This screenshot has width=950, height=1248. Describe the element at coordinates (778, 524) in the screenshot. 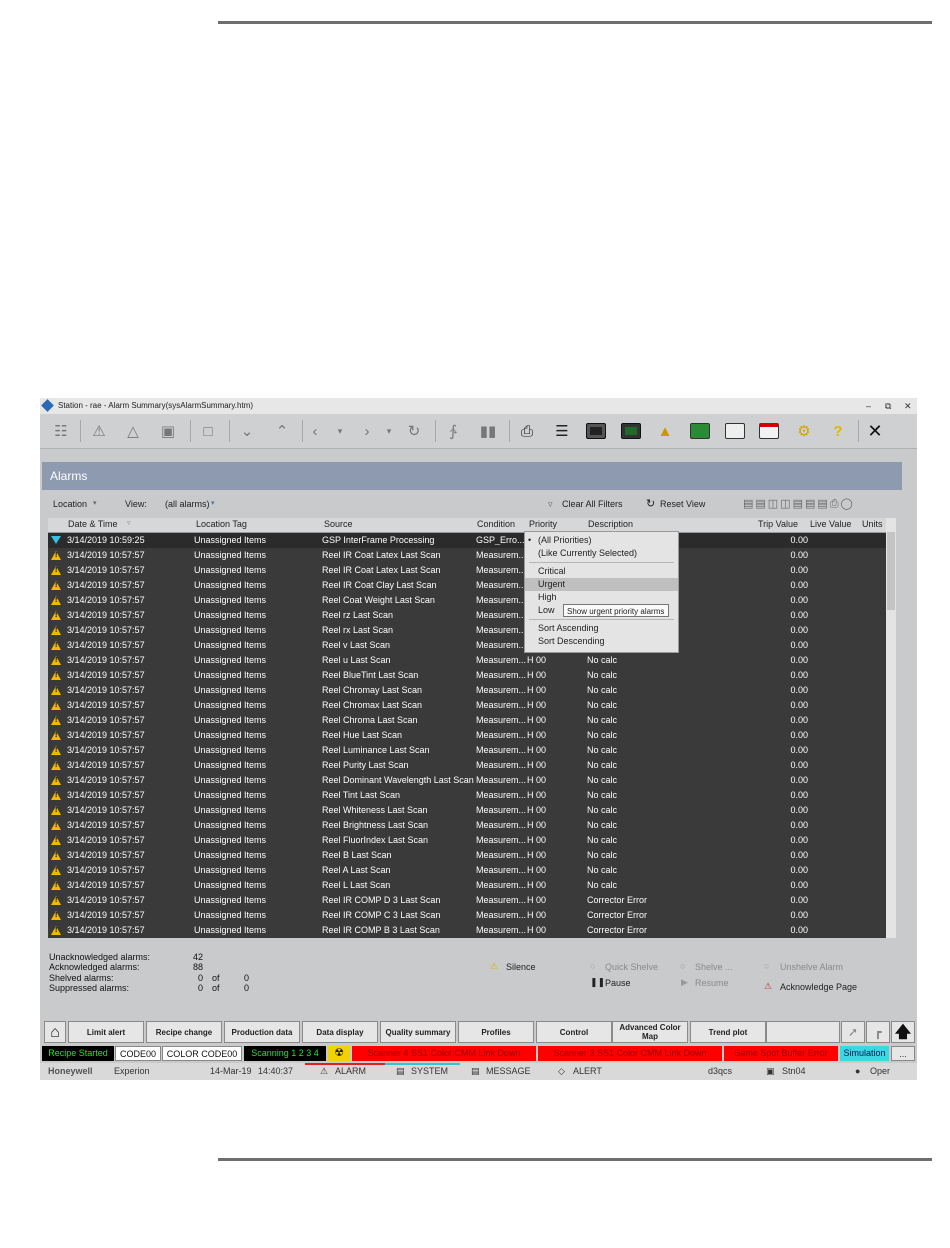

I see `col-trip-value: Trip Value` at that location.